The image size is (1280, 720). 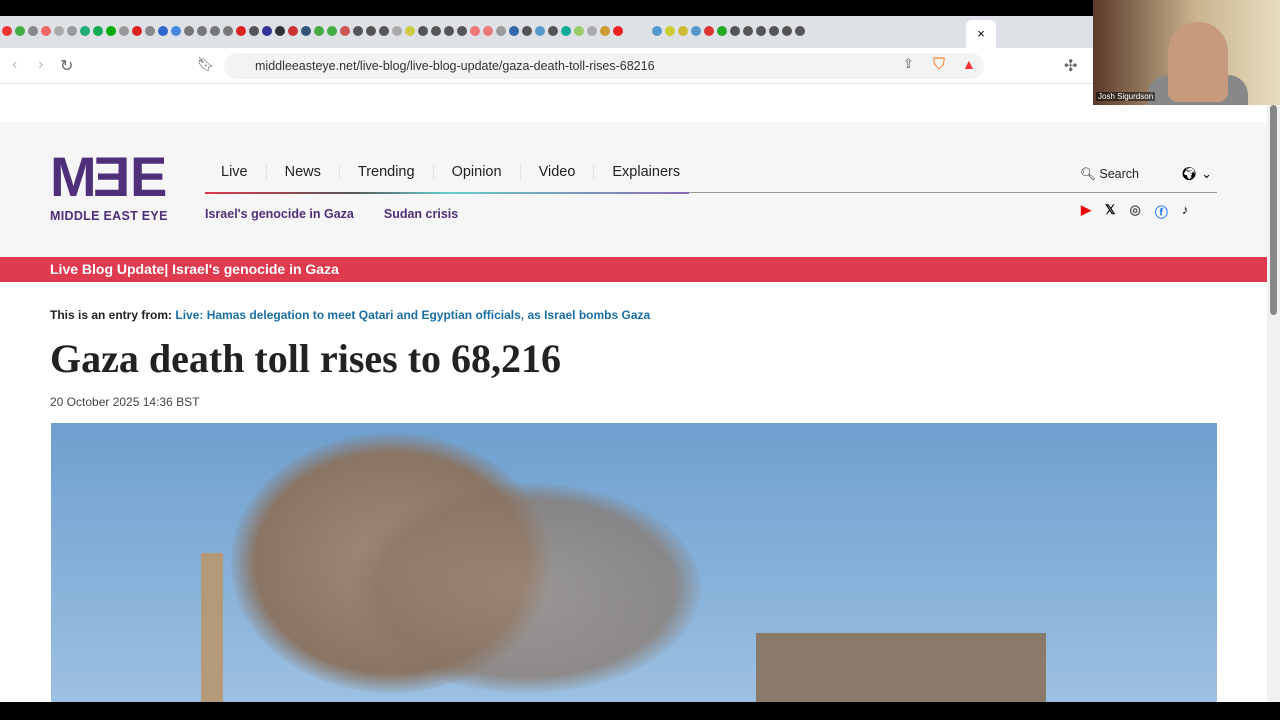 What do you see at coordinates (306, 358) in the screenshot?
I see `article-title: Gaza death toll rises to 68,216` at bounding box center [306, 358].